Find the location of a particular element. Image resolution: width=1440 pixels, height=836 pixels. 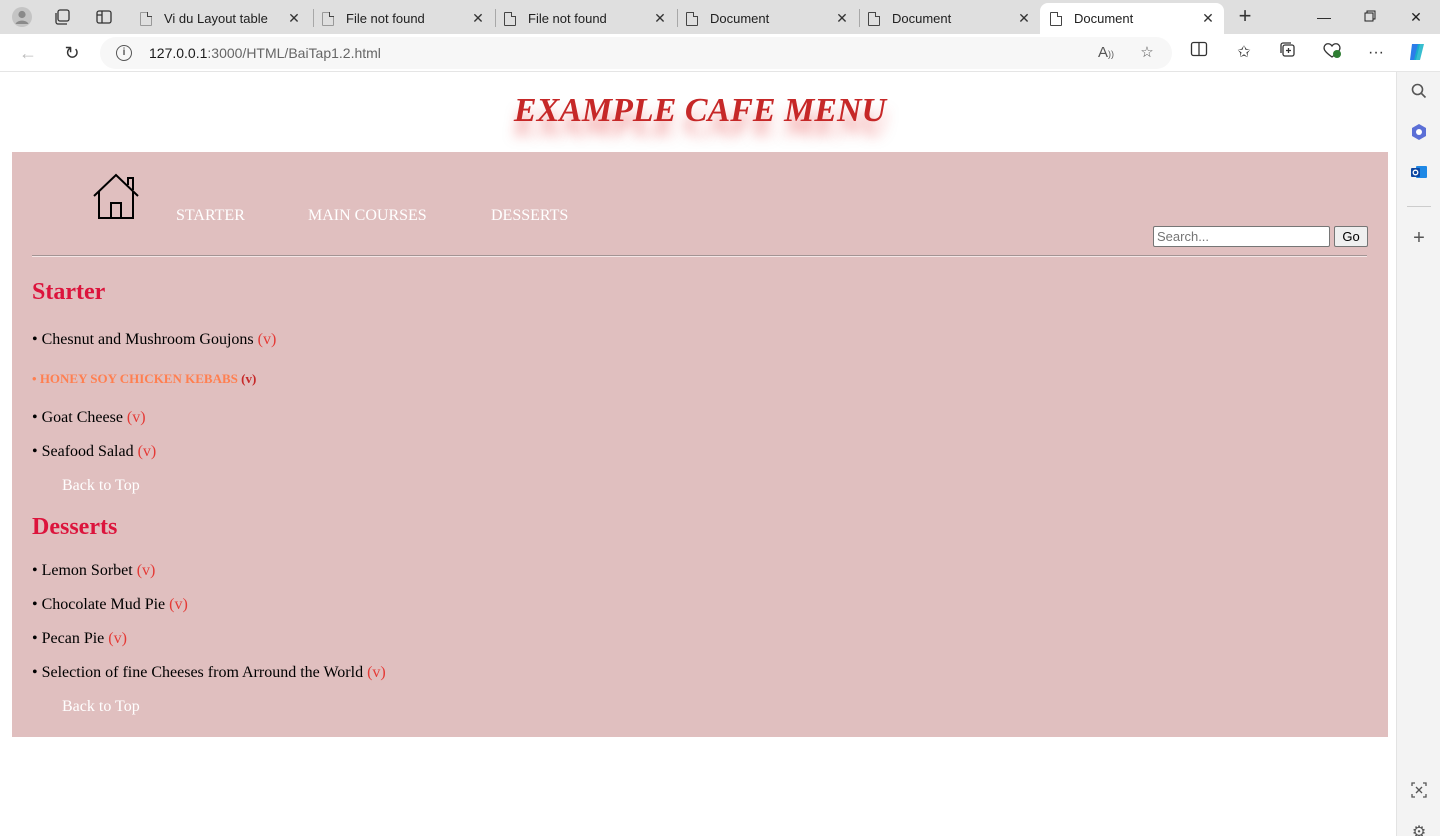

menu-item: • Seafood Salad (v) is located at coordinates (94, 451).